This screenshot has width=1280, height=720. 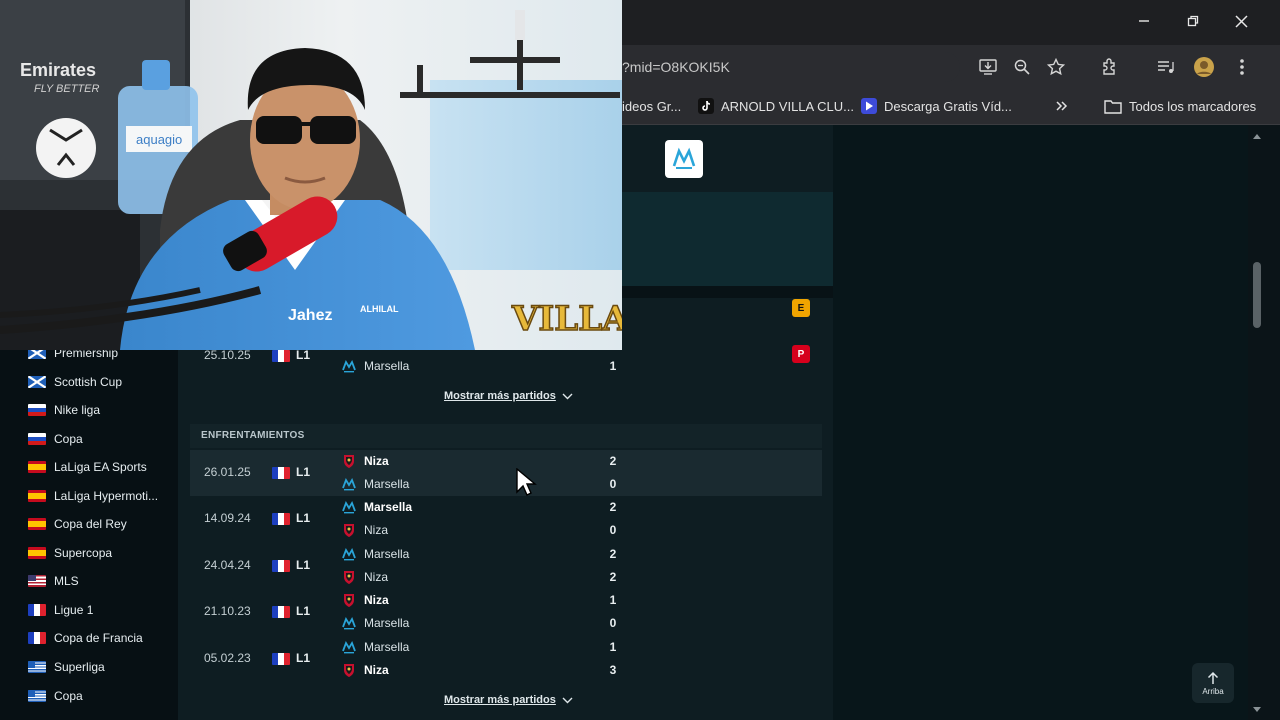 I want to click on restore-button, so click(x=1193, y=21).